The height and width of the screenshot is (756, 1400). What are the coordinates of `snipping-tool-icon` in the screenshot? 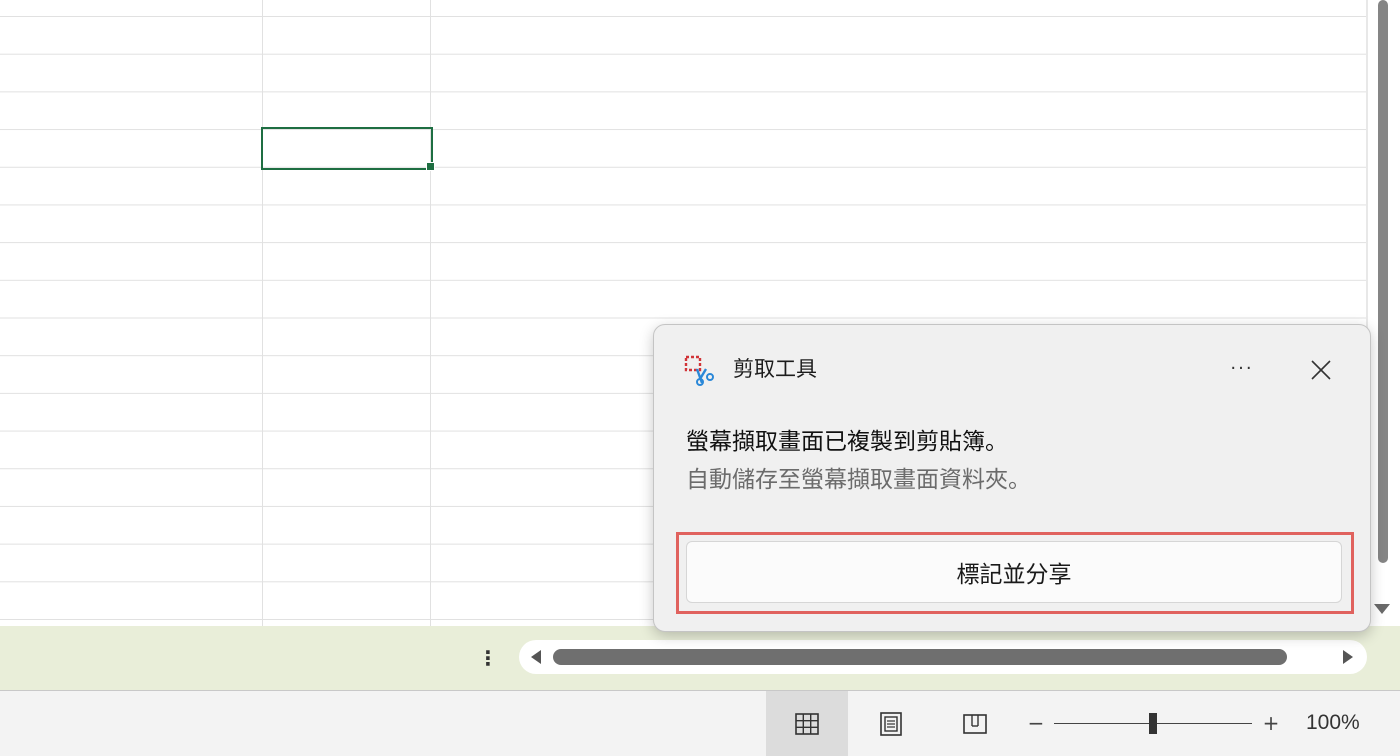 It's located at (699, 370).